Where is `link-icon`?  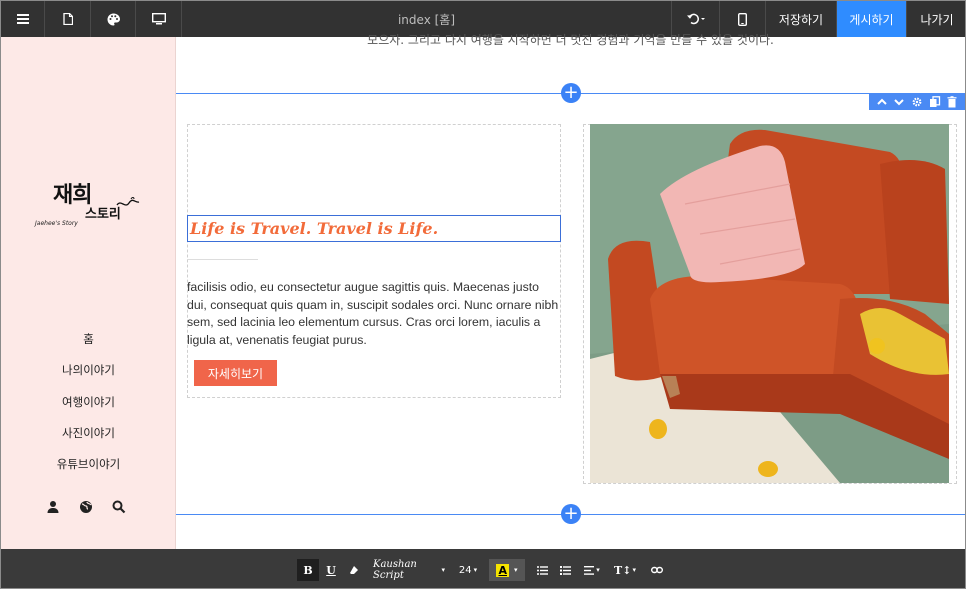
link-icon is located at coordinates (657, 570).